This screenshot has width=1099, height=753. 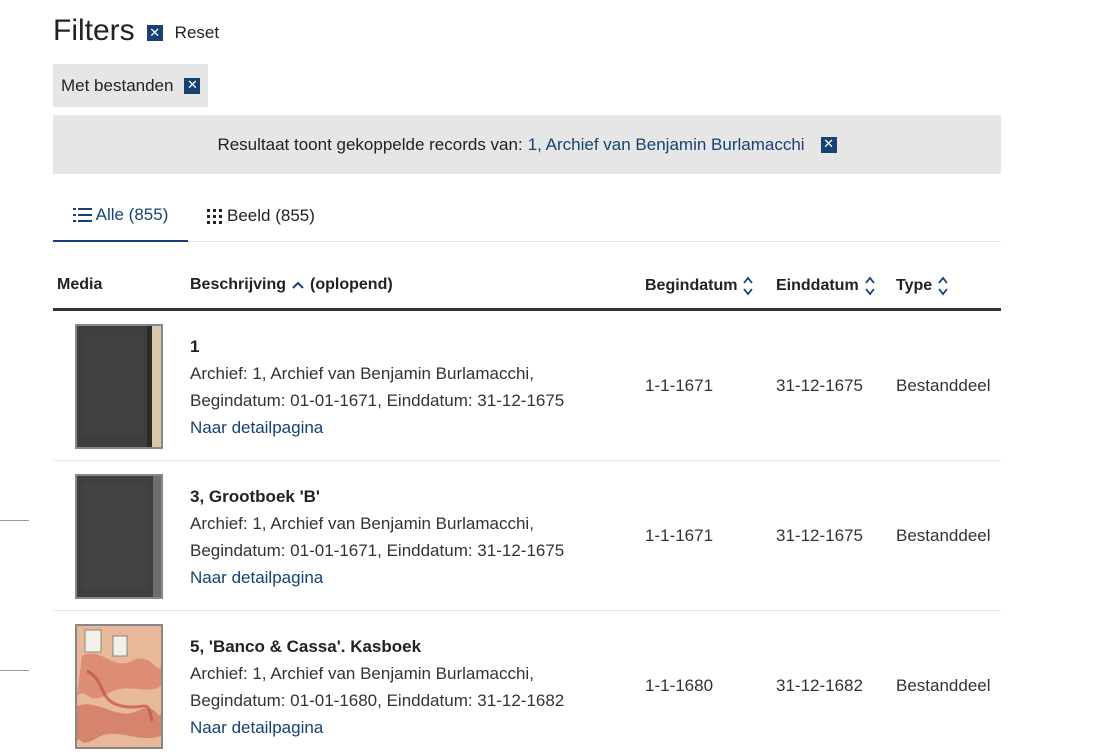 I want to click on active-filter-chip: Met bestanden ✕, so click(x=131, y=85).